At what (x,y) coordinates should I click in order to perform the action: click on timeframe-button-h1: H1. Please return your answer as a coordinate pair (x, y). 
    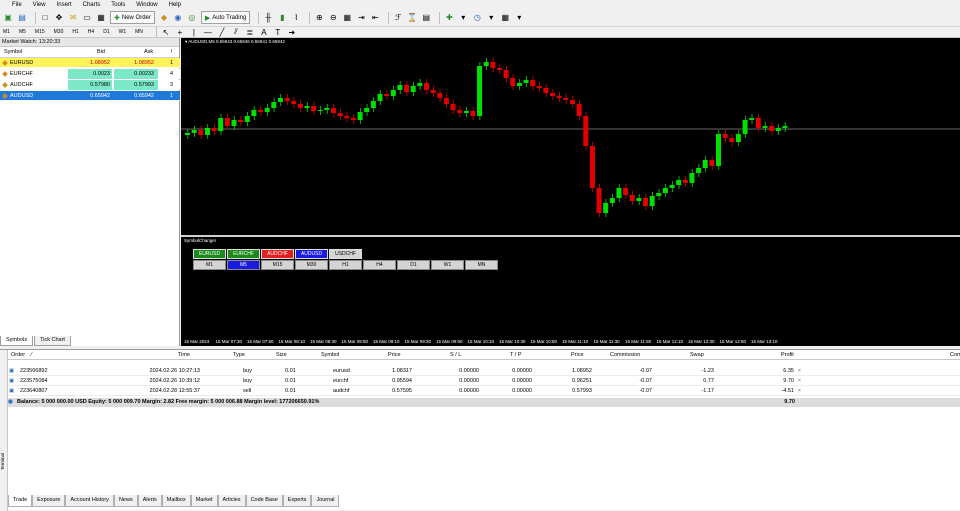
    Looking at the image, I should click on (345, 265).